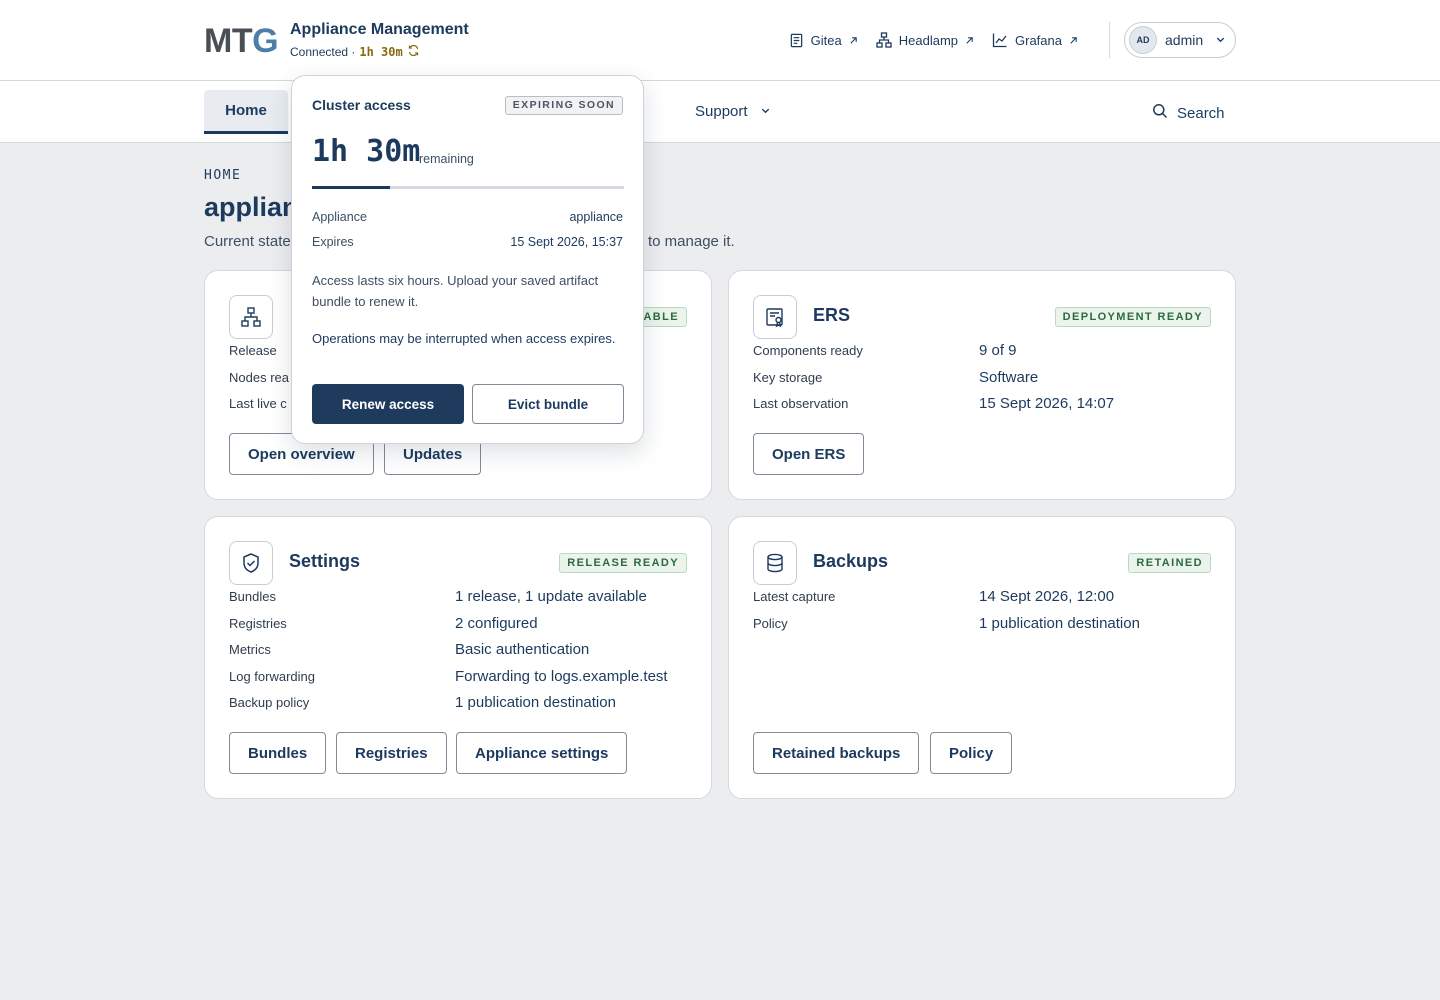 The height and width of the screenshot is (1000, 1440). What do you see at coordinates (788, 377) in the screenshot?
I see `row-label: Key storage` at bounding box center [788, 377].